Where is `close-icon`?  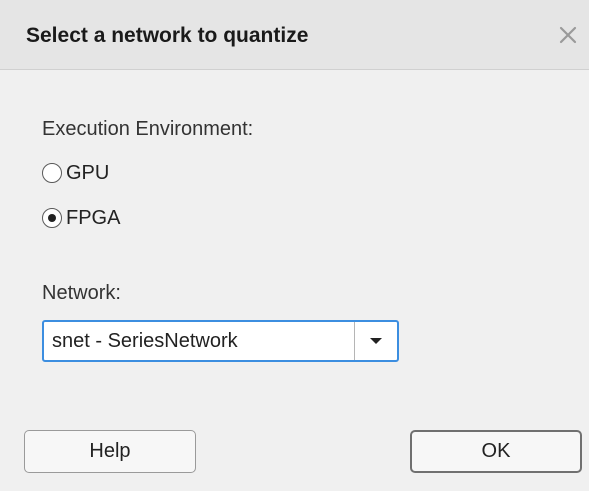
close-icon is located at coordinates (568, 35).